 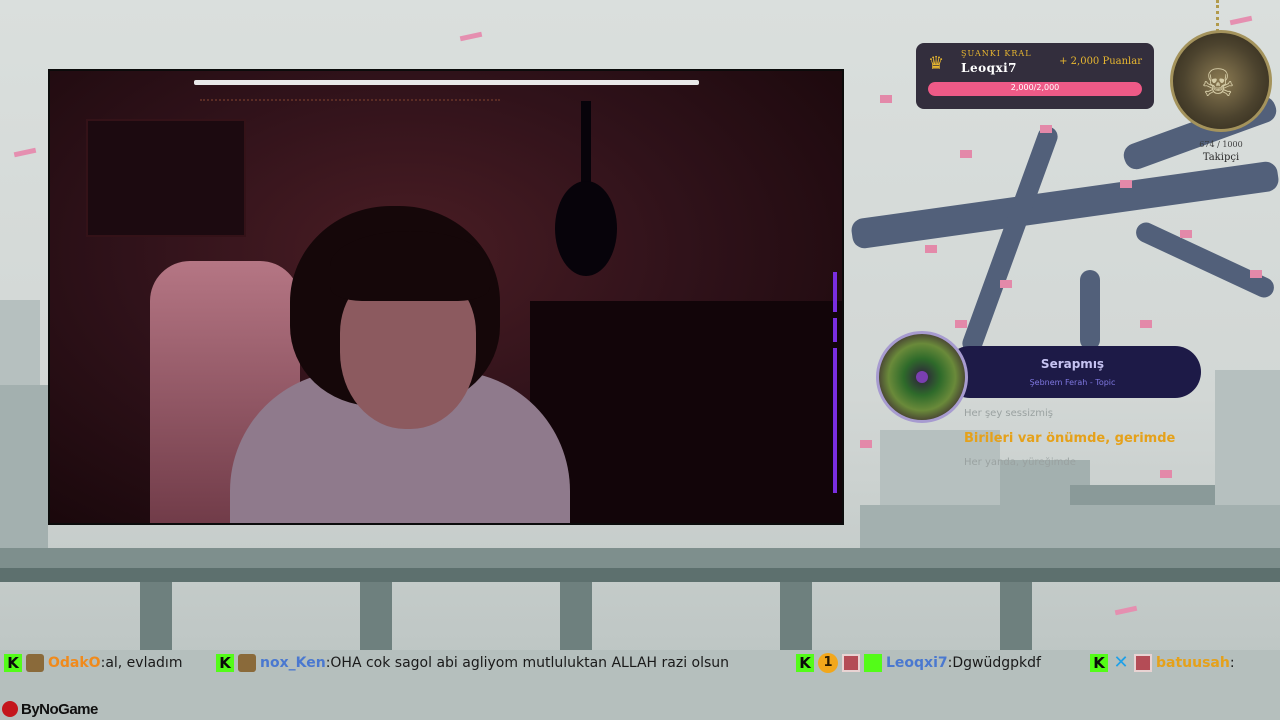 I want to click on king-username: Leoqxi7, so click(x=989, y=68).